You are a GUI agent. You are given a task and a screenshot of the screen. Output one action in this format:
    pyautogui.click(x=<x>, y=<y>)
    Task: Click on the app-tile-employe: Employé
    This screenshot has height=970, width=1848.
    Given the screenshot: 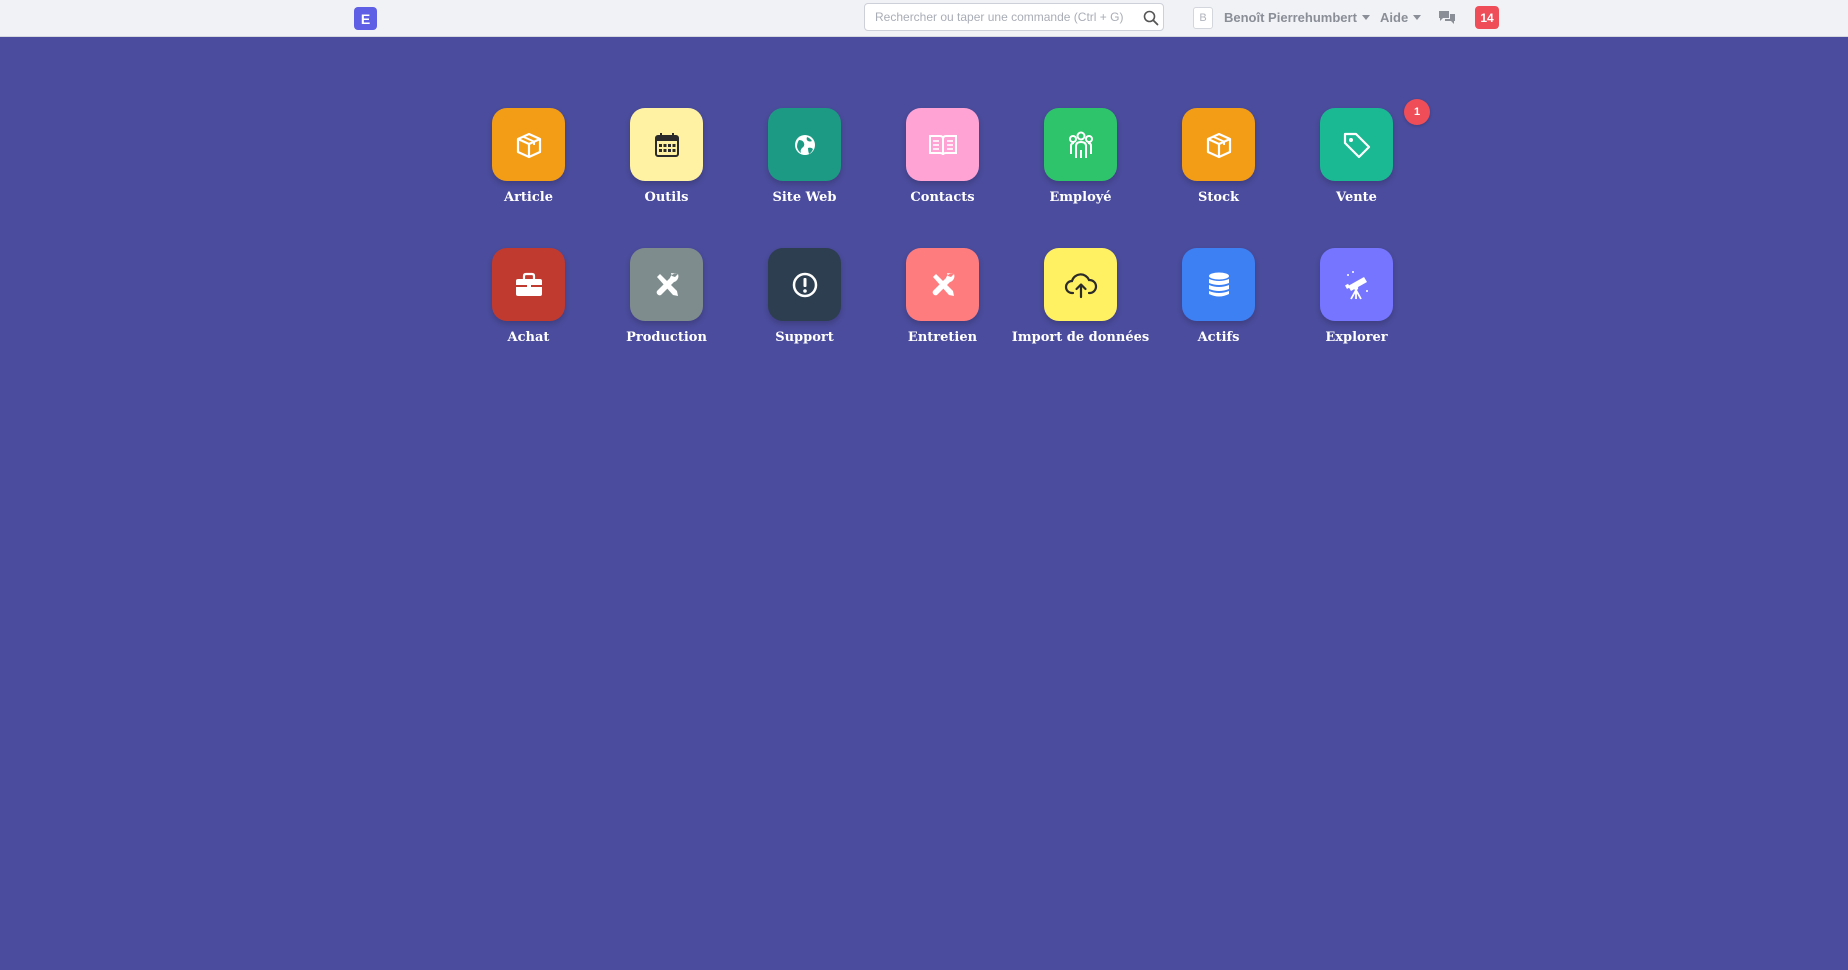 What is the action you would take?
    pyautogui.click(x=1073, y=178)
    